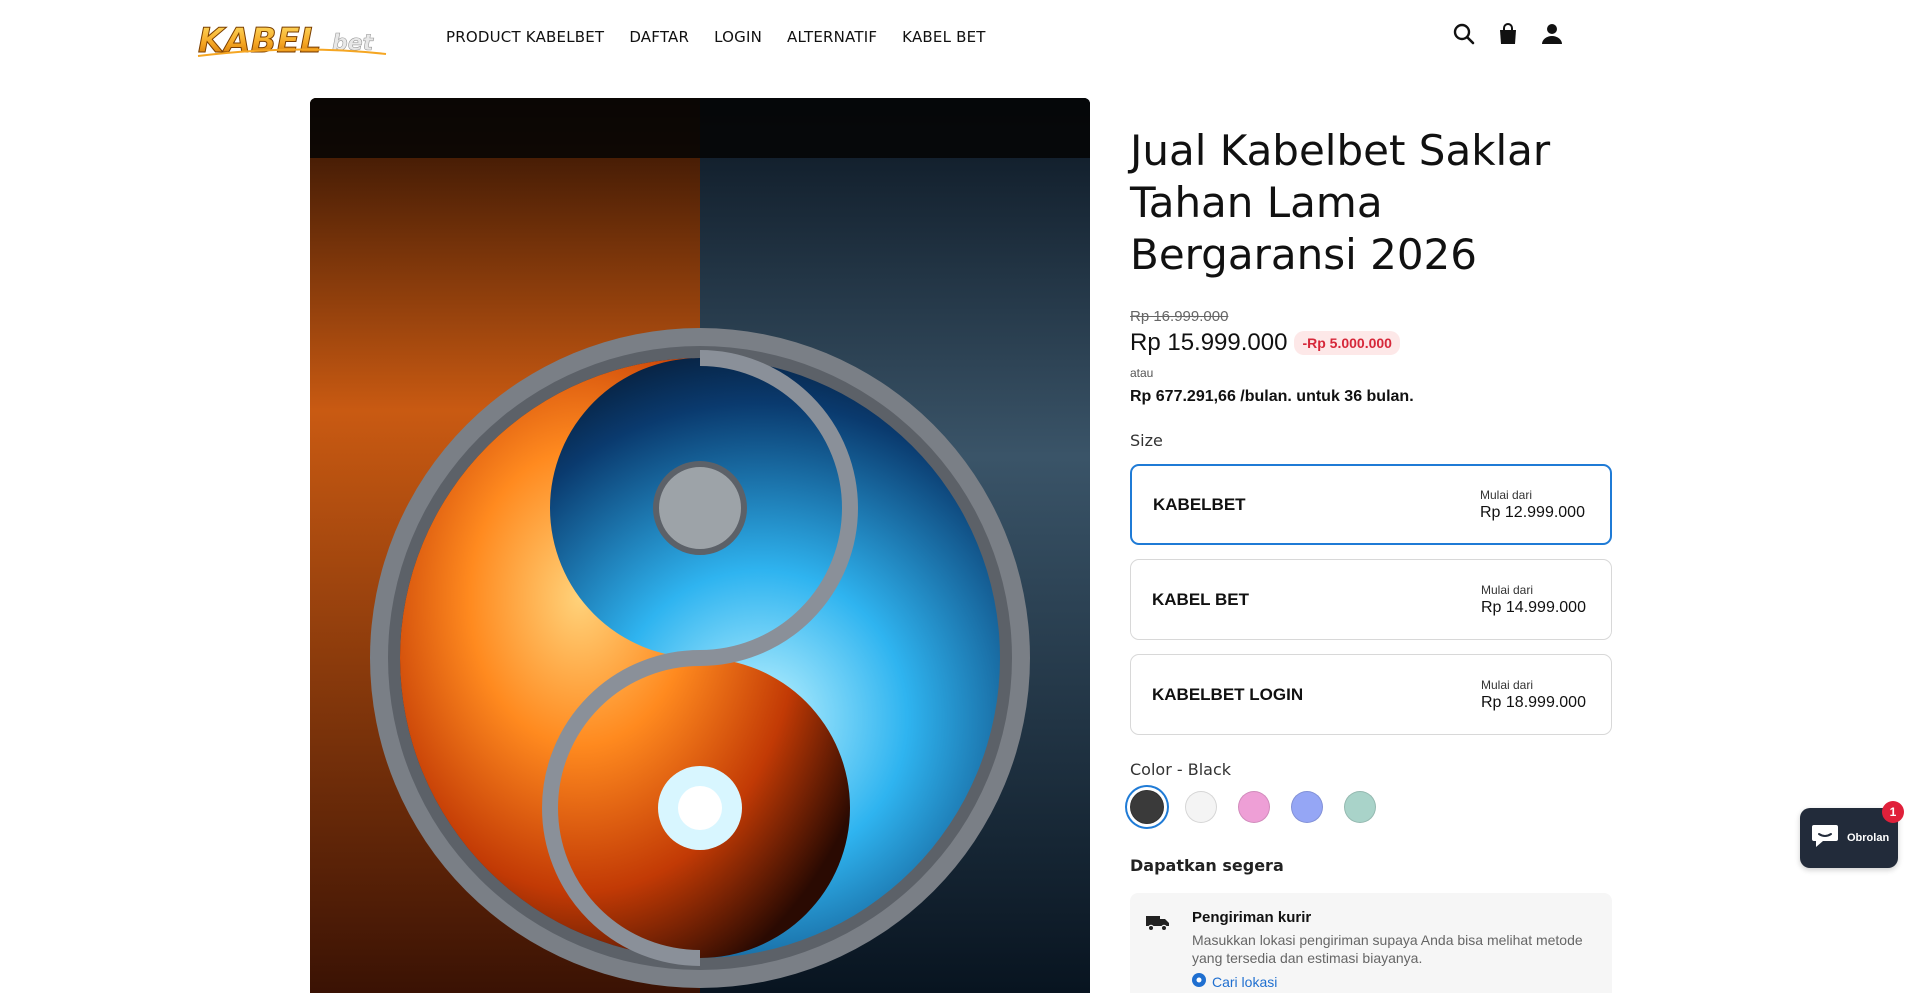 The image size is (1920, 993). I want to click on find-location-link: Cari lokasi, so click(1394, 981).